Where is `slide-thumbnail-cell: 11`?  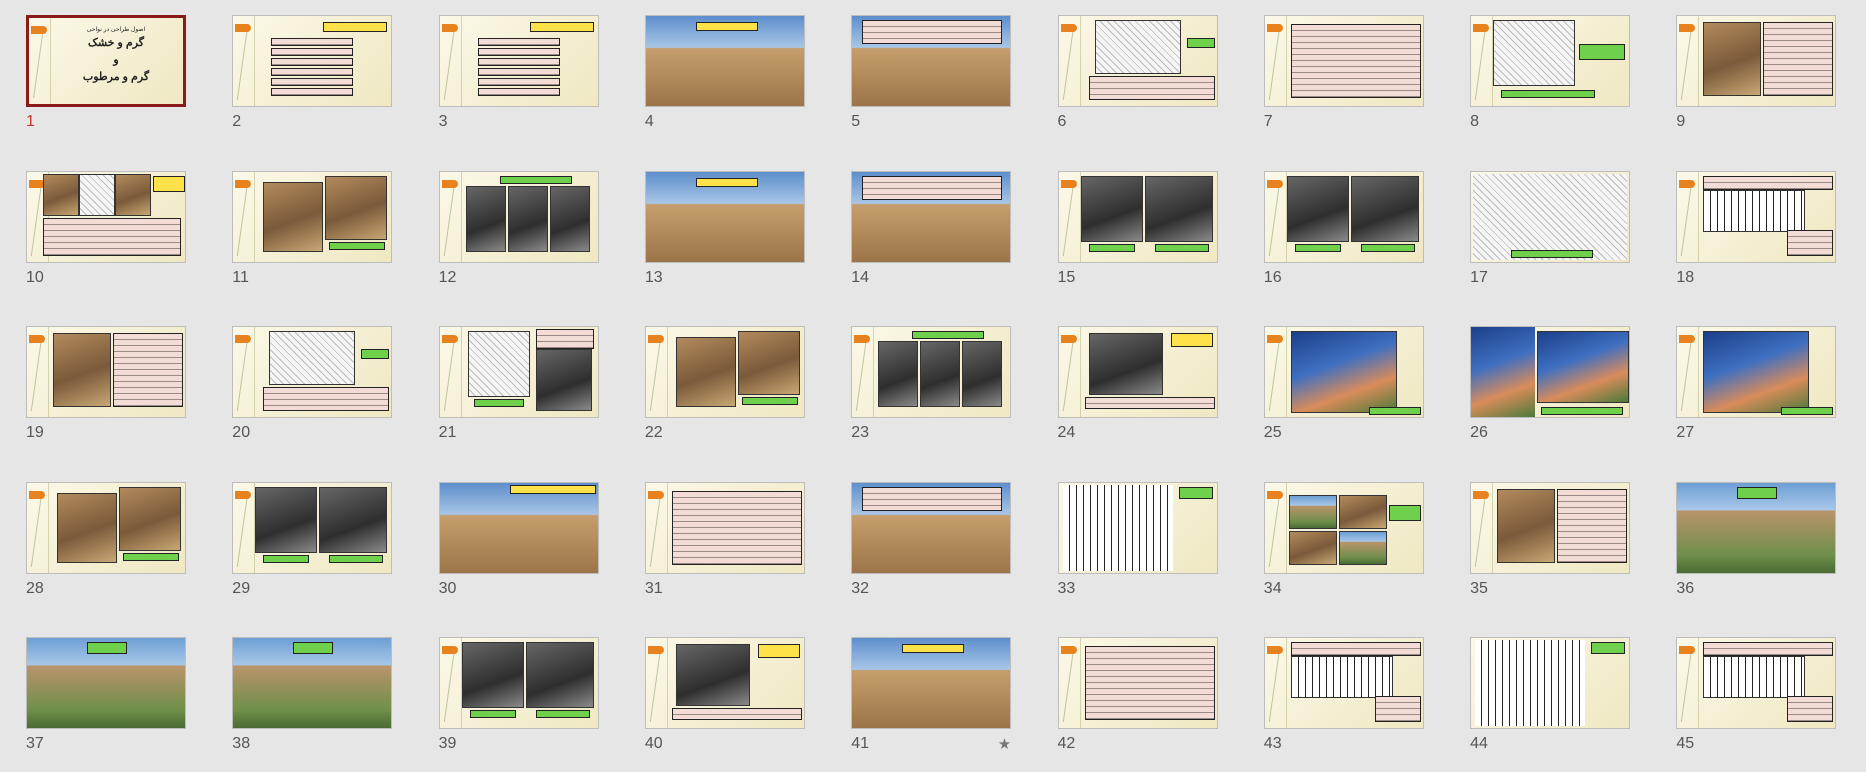
slide-thumbnail-cell: 11 is located at coordinates (312, 230).